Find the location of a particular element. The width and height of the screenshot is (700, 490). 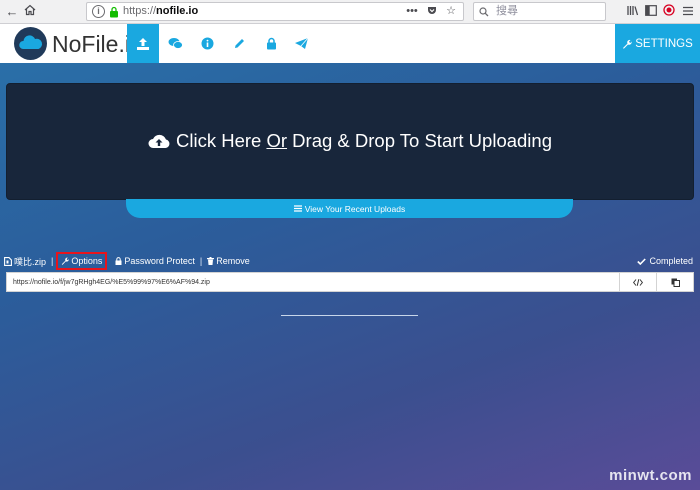

remove-button: Remove is located at coordinates (228, 261).